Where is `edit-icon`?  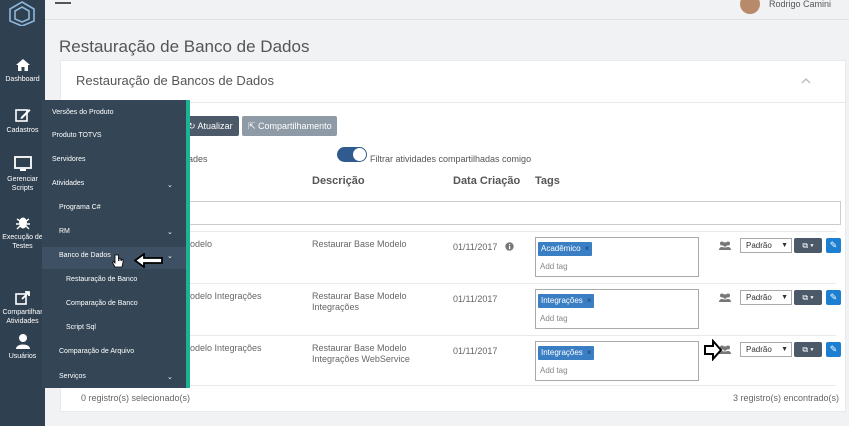
edit-icon is located at coordinates (22, 115).